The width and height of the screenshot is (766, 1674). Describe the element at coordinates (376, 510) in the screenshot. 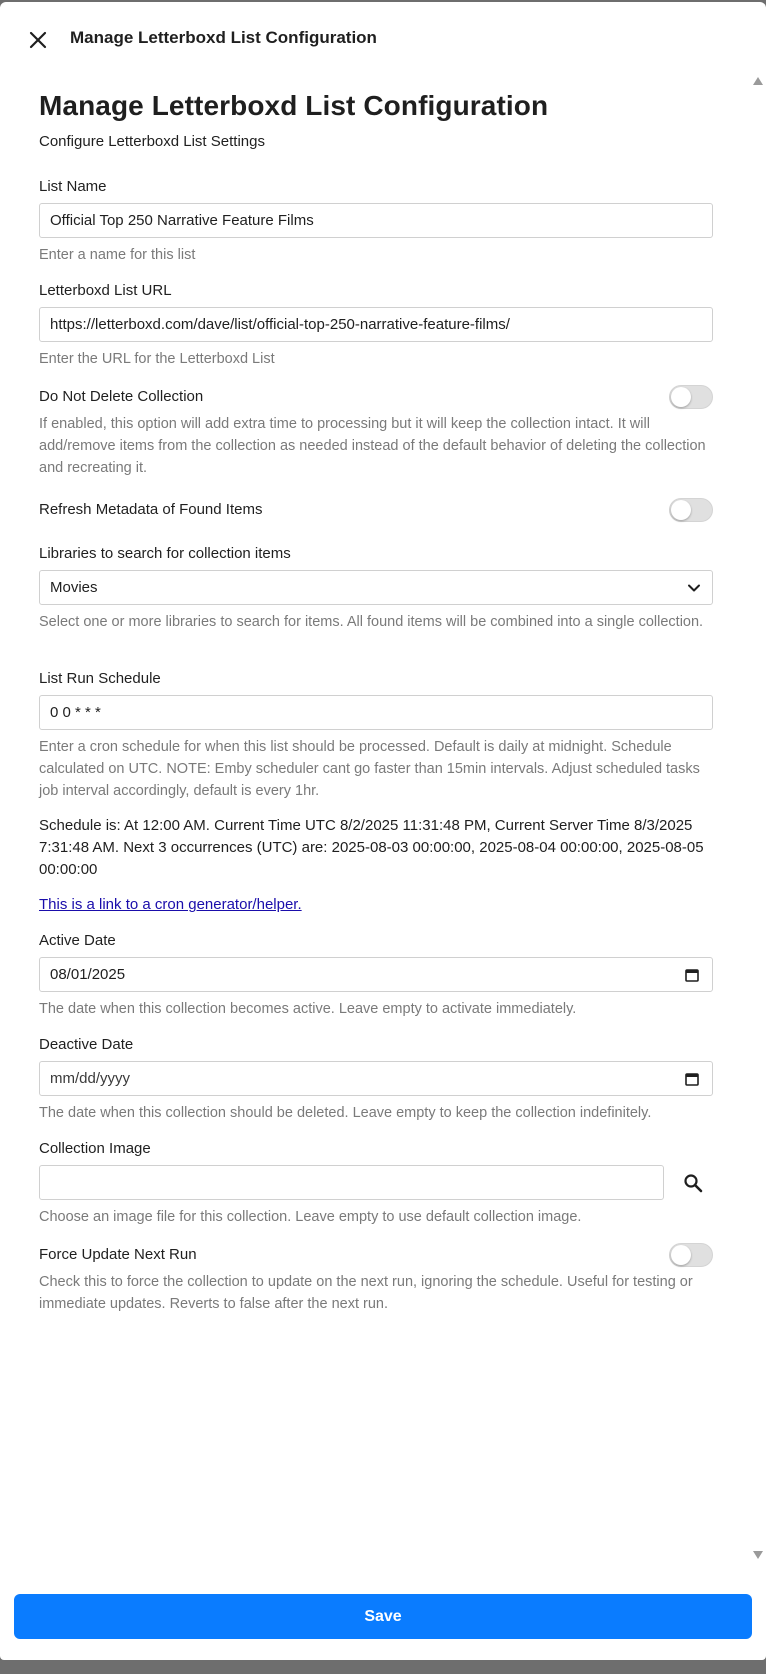

I see `refresh-metadata-field: Refresh Metadata of Found Items` at that location.